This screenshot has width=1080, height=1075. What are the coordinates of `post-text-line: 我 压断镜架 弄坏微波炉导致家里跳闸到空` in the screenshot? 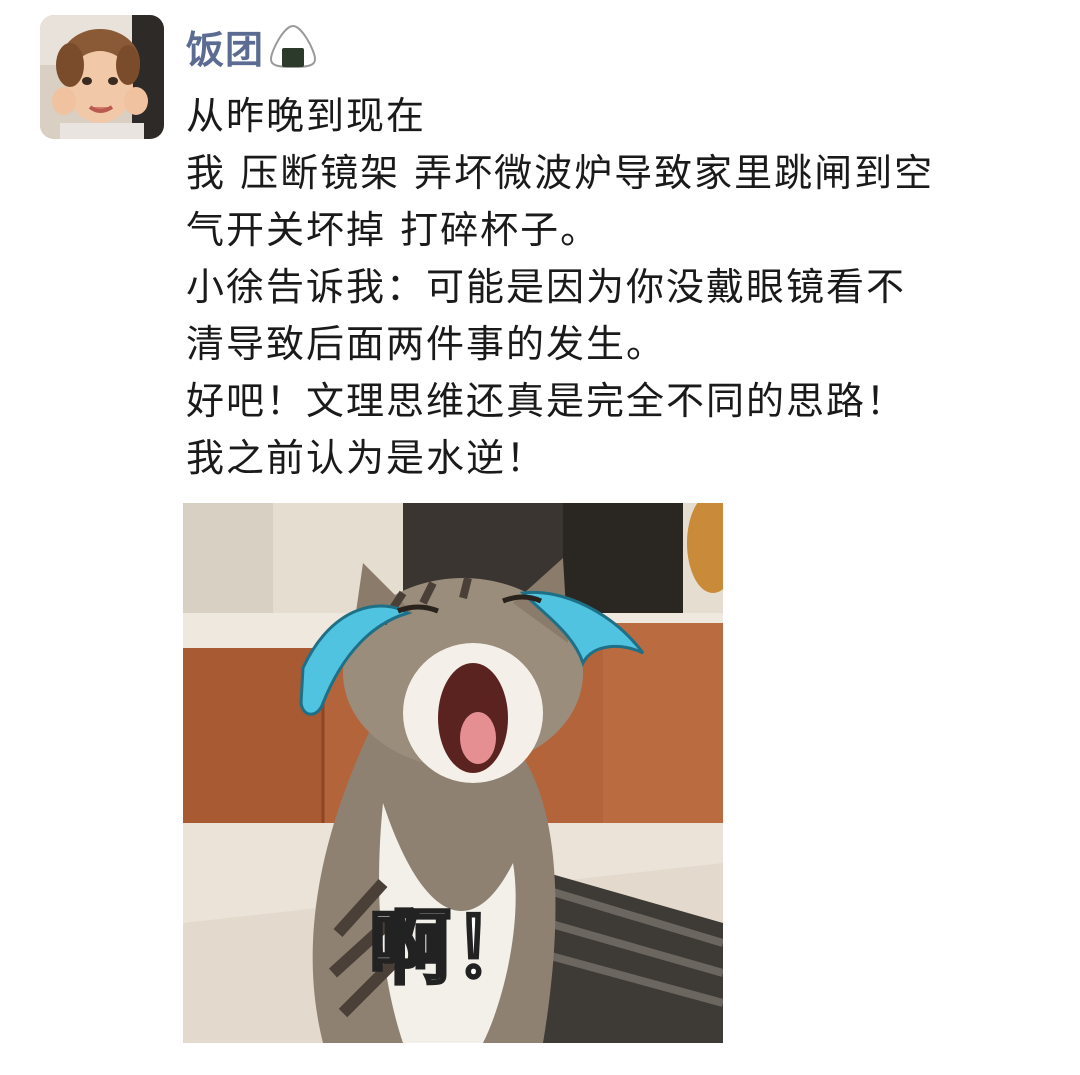 It's located at (560, 173).